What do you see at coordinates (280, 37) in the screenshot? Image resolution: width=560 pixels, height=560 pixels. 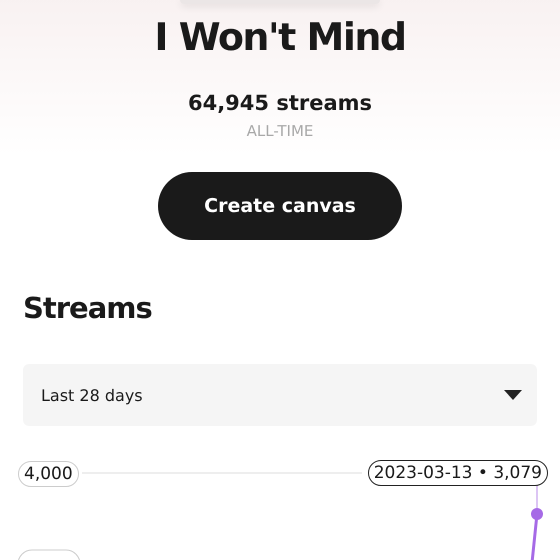 I see `track-title: I Won't Mind` at bounding box center [280, 37].